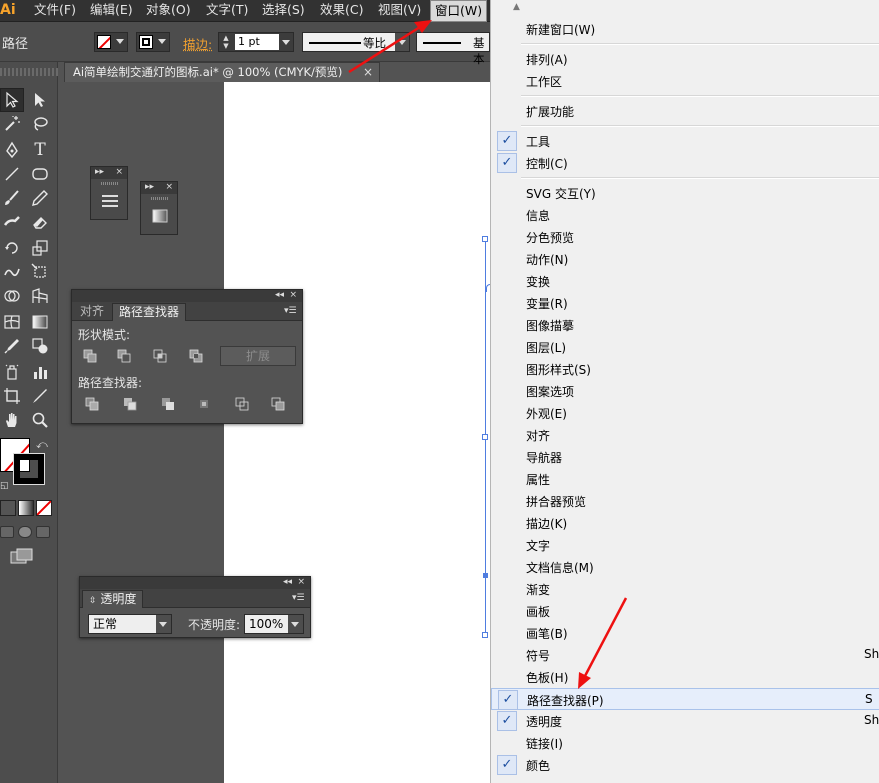 The image size is (879, 783). Describe the element at coordinates (485, 575) in the screenshot. I see `anchor-point` at that location.